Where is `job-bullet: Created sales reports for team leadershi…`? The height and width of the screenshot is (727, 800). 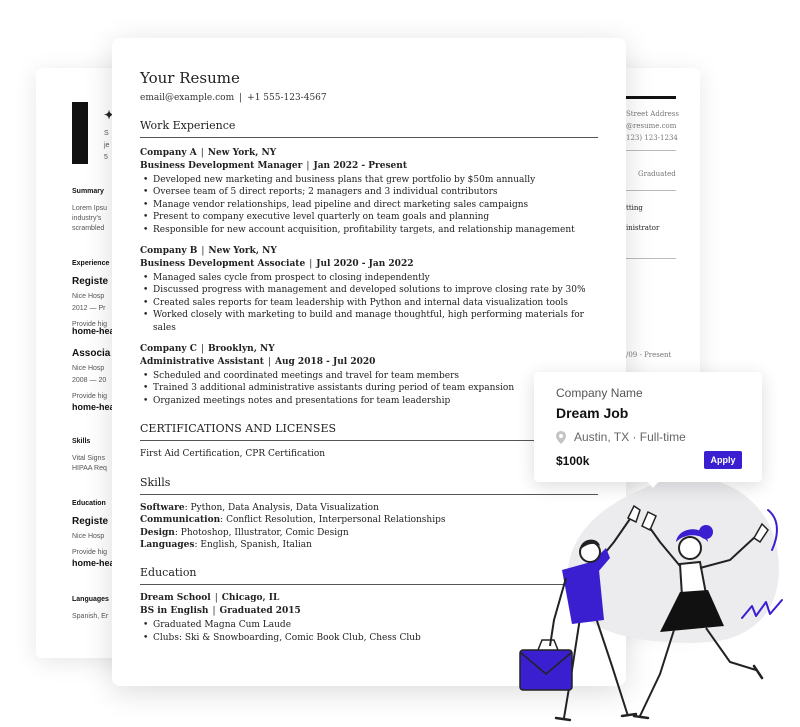 job-bullet: Created sales reports for team leadershi… is located at coordinates (369, 303).